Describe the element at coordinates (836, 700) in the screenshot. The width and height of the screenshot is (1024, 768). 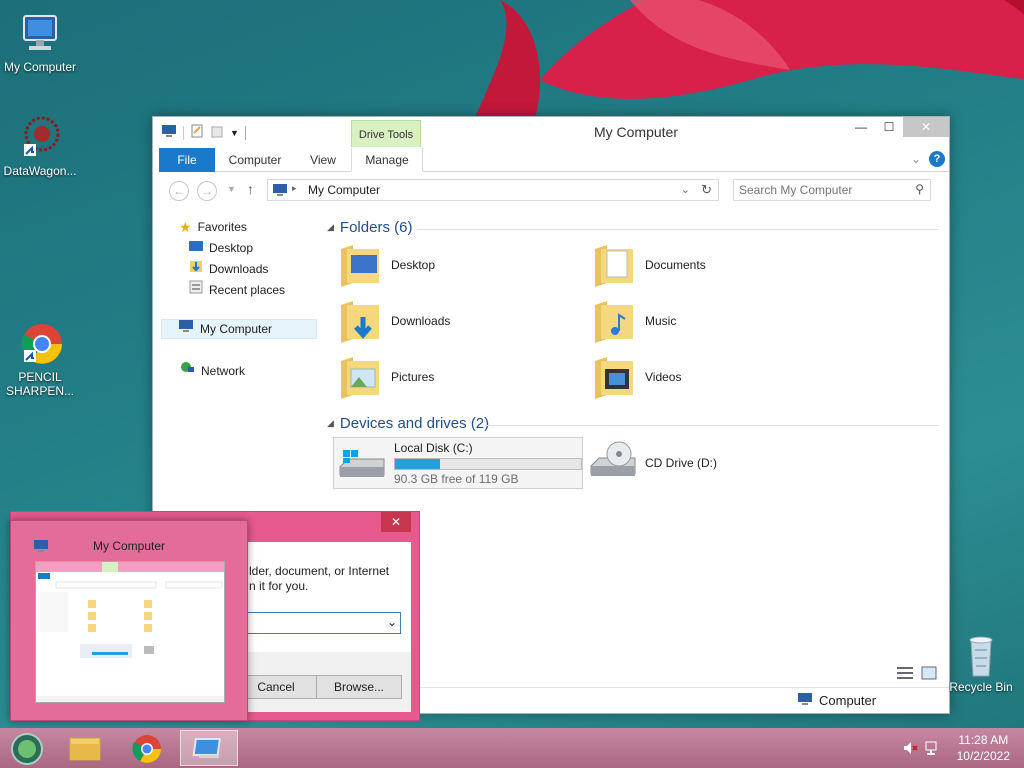
I see `status-location: Computer` at that location.